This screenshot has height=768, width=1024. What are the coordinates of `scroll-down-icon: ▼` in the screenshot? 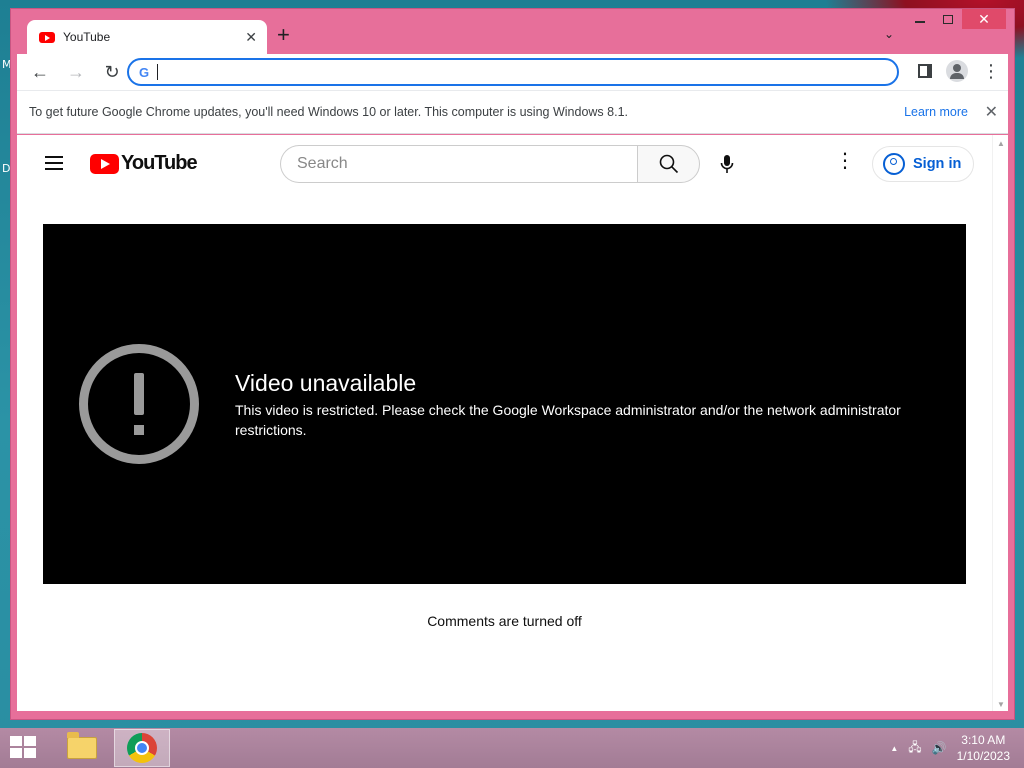 It's located at (1001, 704).